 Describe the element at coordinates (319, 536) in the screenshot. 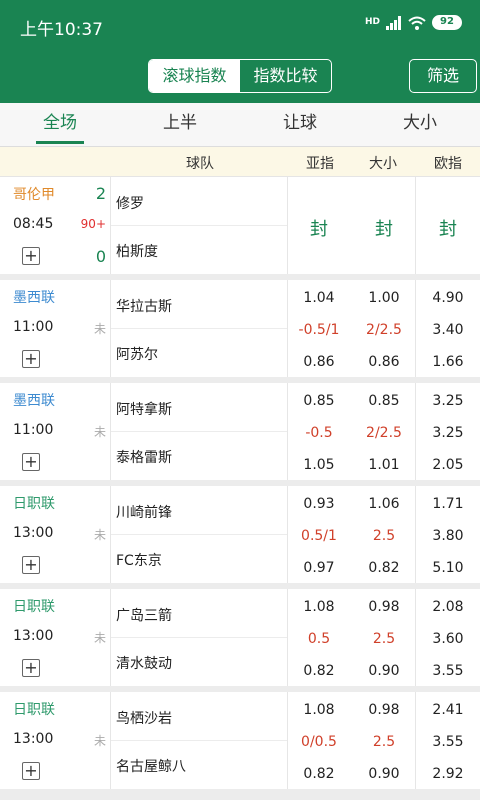

I see `odds-asian-1: 0.5/1` at that location.